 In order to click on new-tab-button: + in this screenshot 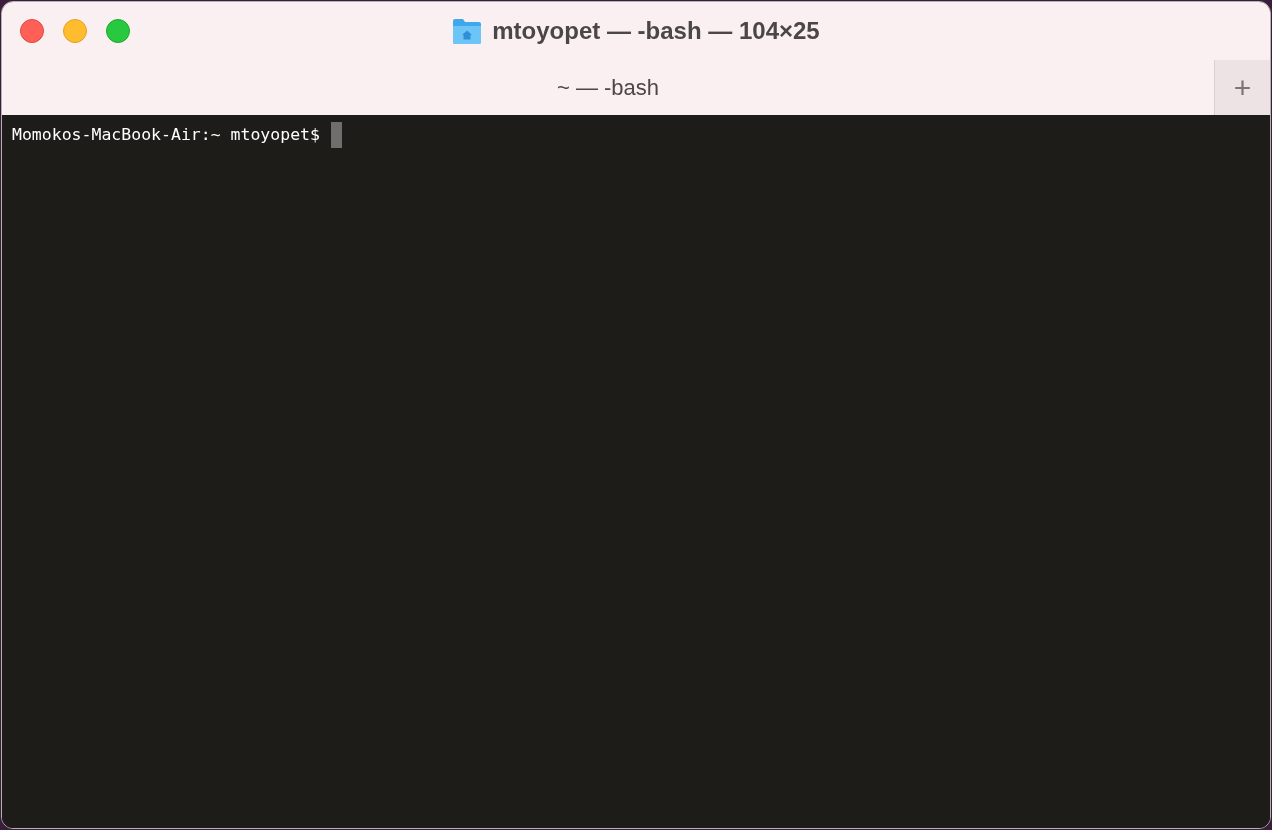, I will do `click(1242, 87)`.